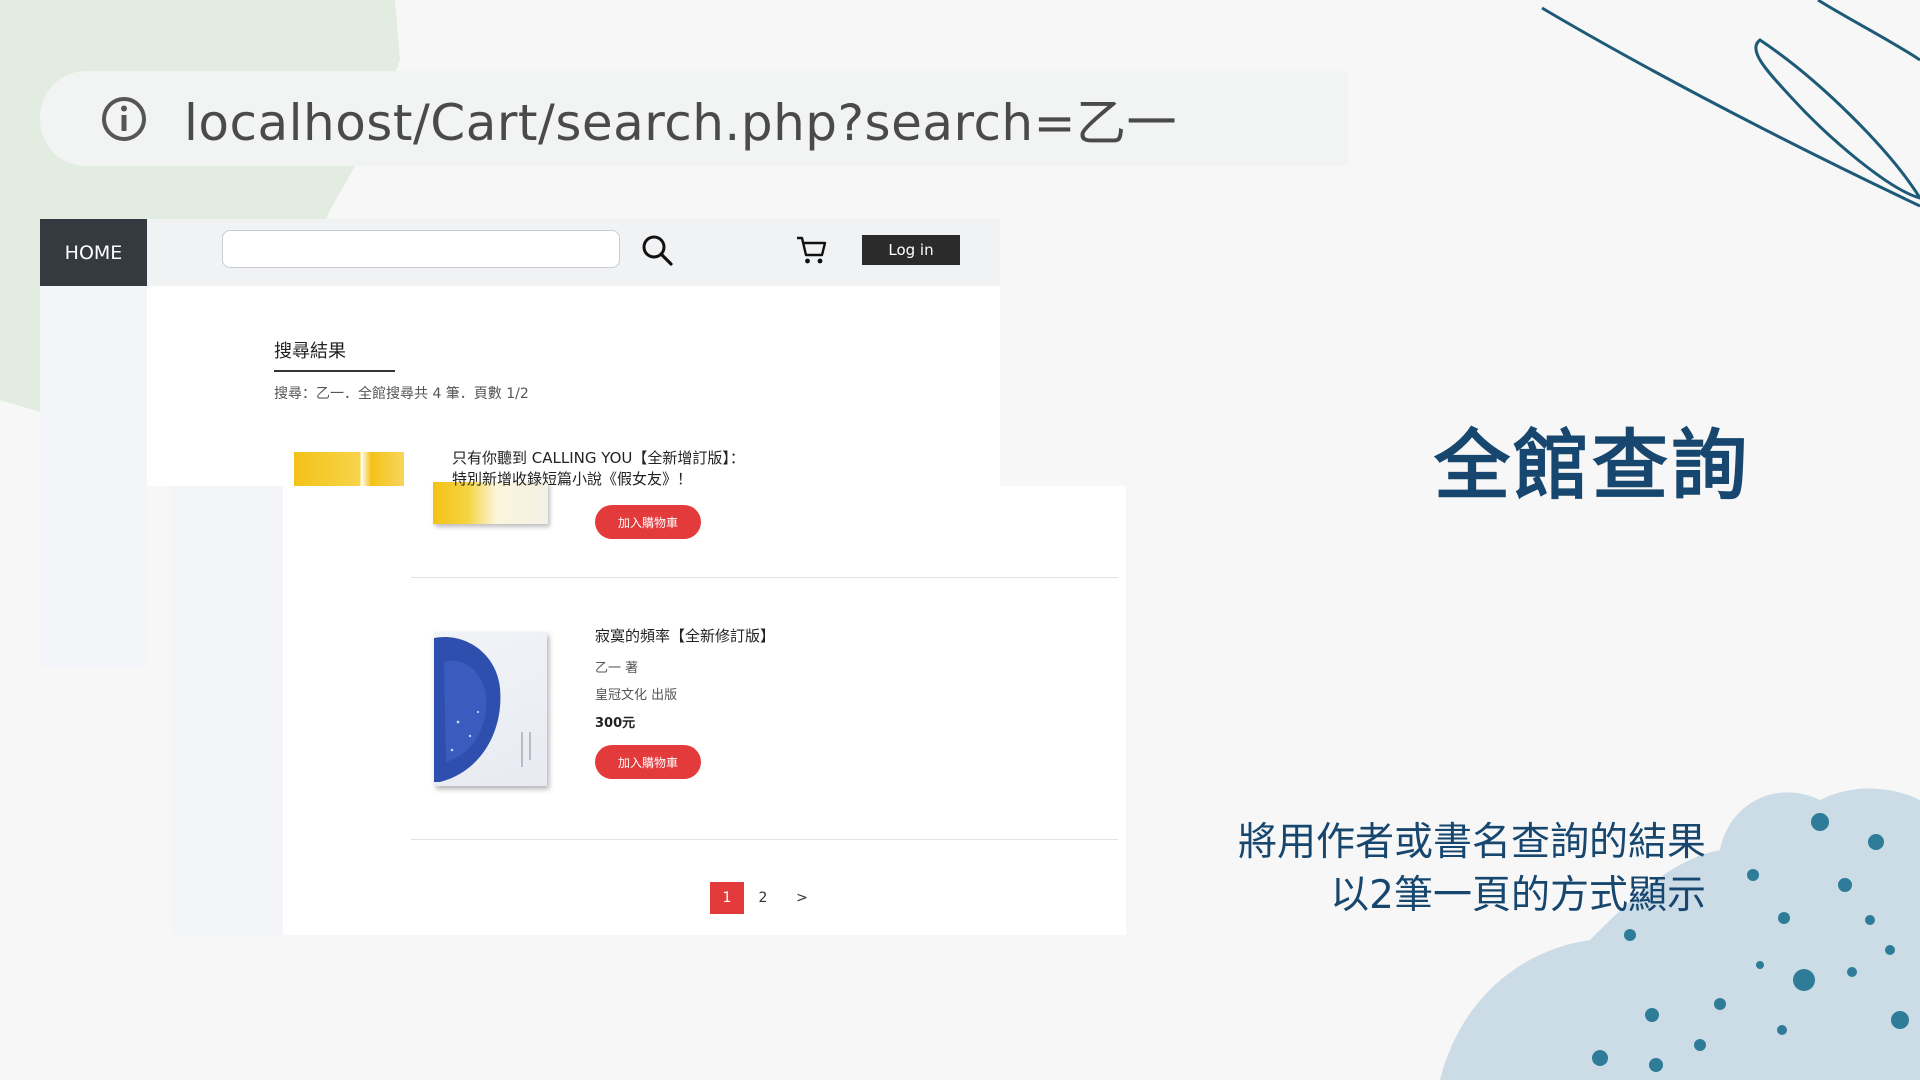  Describe the element at coordinates (572, 479) in the screenshot. I see `book-title-line: 特別新增收錄短篇小說《假女友》！` at that location.